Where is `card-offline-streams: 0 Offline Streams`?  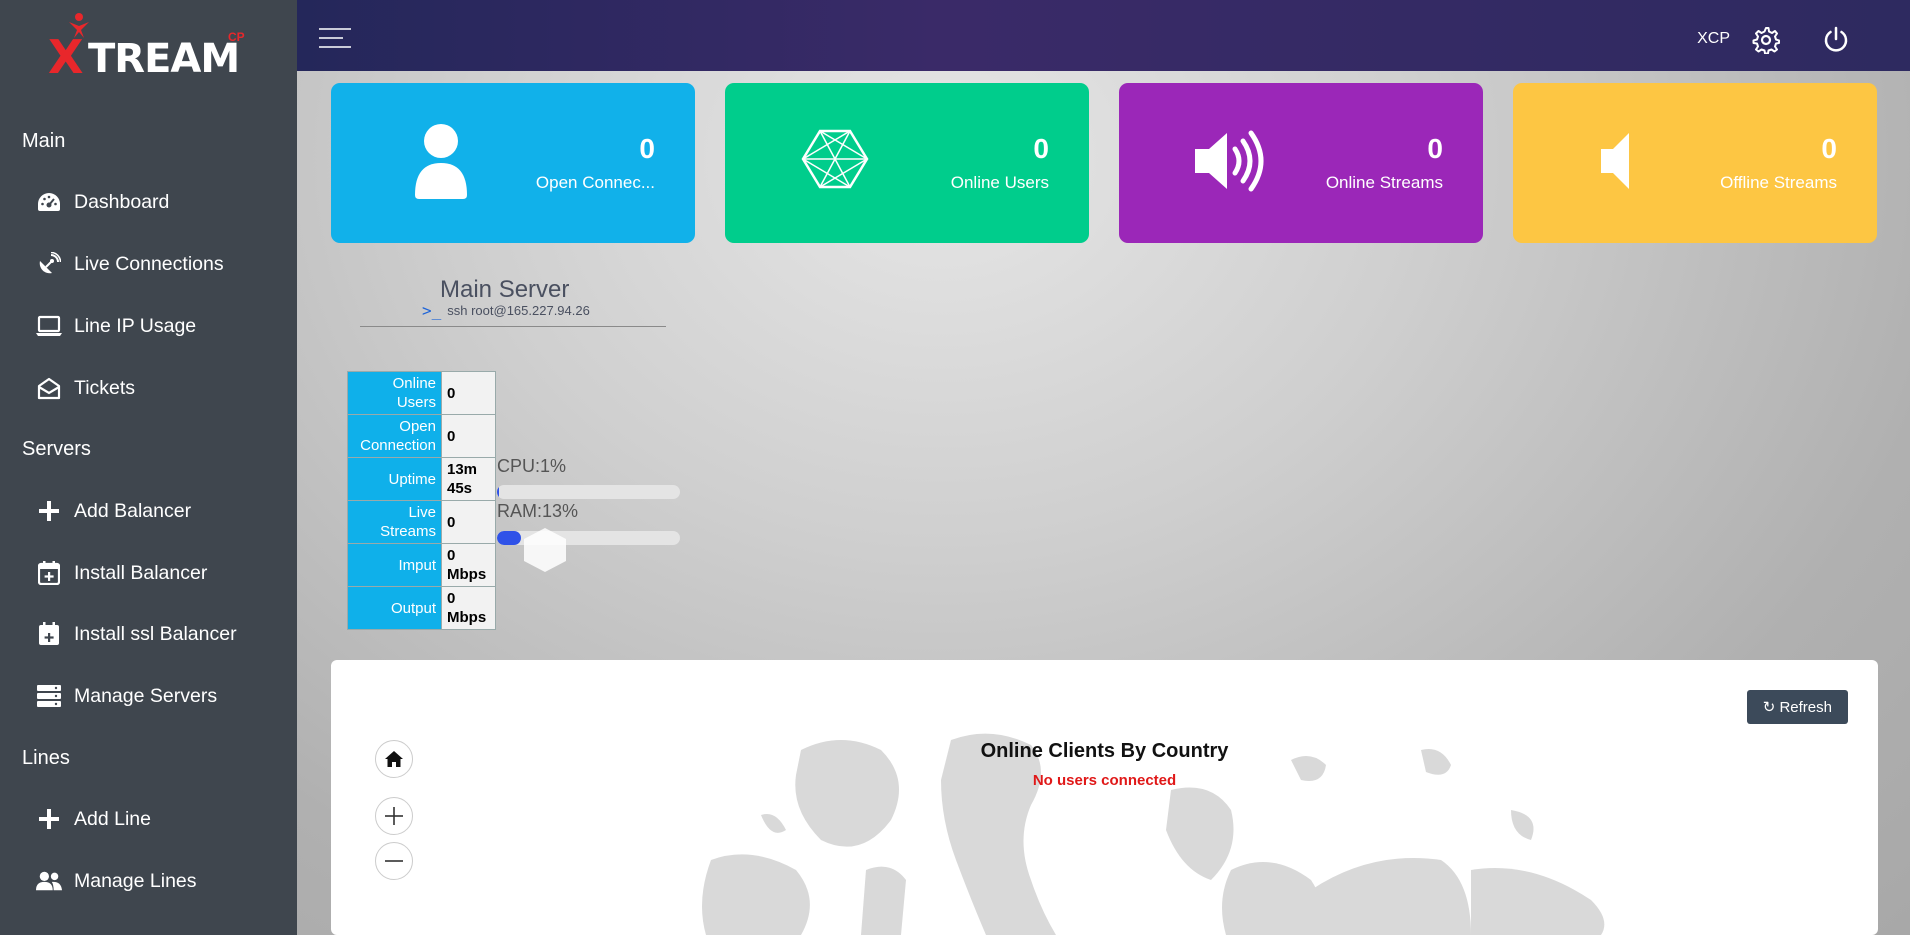
card-offline-streams: 0 Offline Streams is located at coordinates (1695, 163).